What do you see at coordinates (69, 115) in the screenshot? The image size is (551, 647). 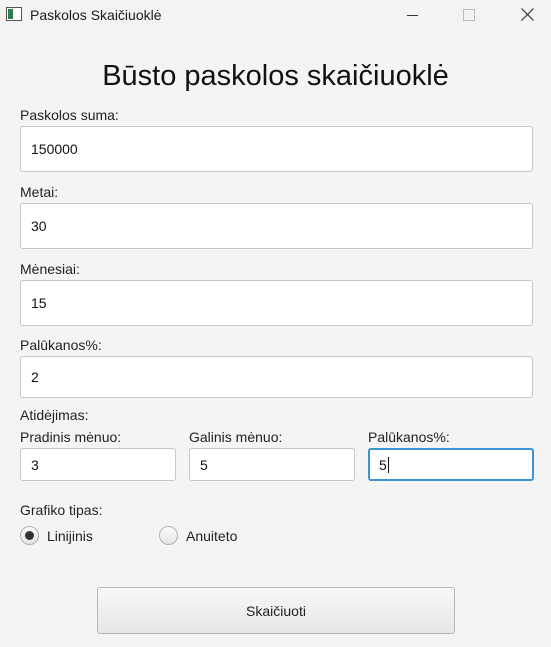 I see `loan-amount-label: Paskolos suma:` at bounding box center [69, 115].